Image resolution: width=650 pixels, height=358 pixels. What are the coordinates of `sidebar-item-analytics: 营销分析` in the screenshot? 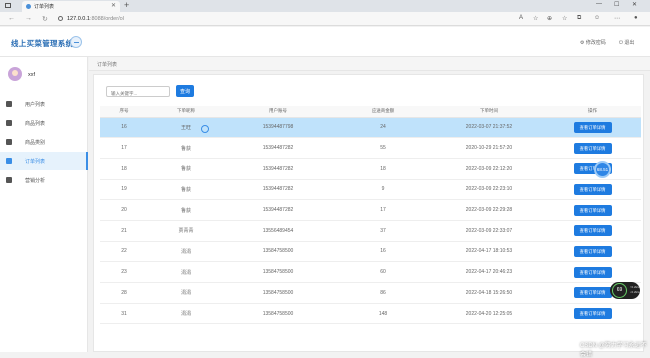 It's located at (44, 180).